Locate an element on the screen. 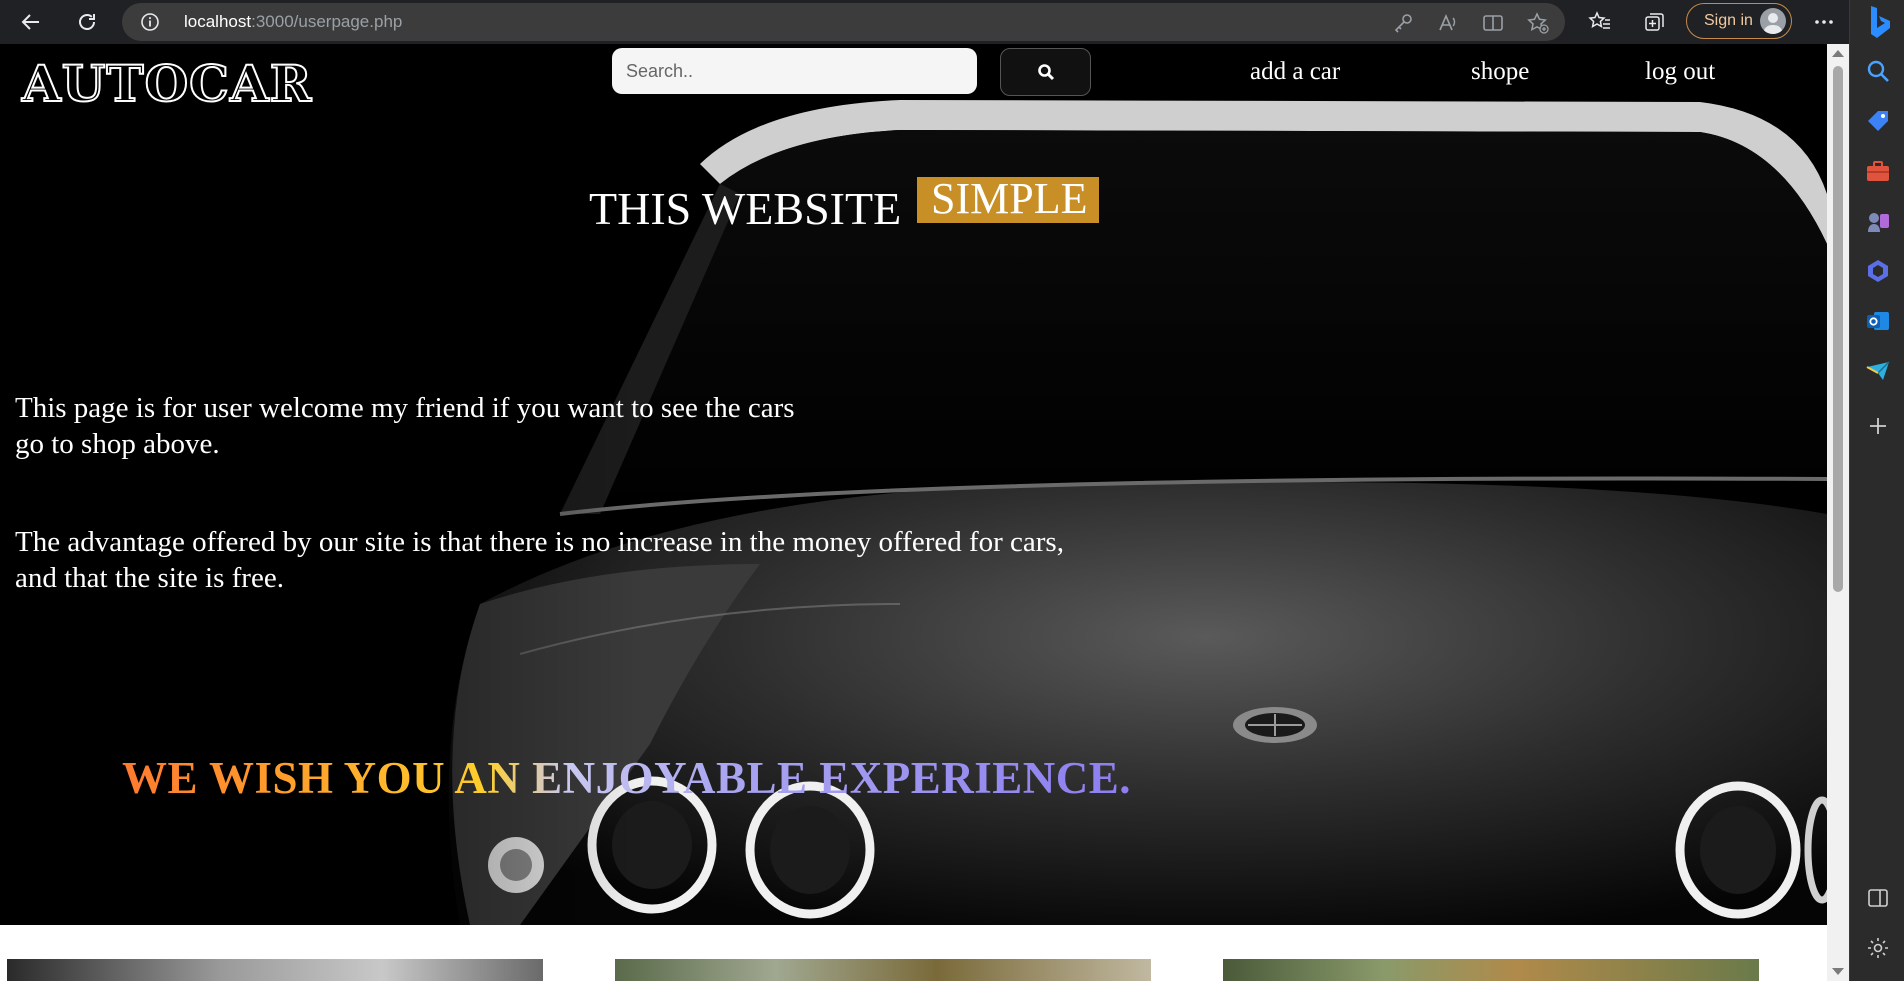 The width and height of the screenshot is (1904, 981). shopping-icon is located at coordinates (1878, 121).